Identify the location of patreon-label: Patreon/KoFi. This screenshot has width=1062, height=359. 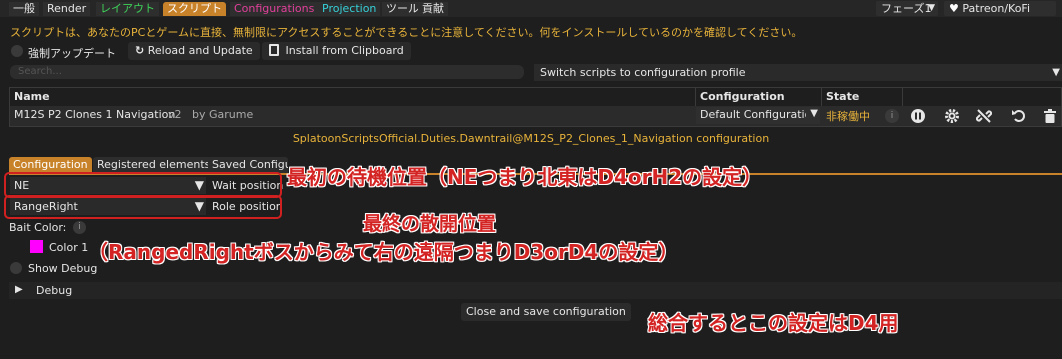
(996, 8).